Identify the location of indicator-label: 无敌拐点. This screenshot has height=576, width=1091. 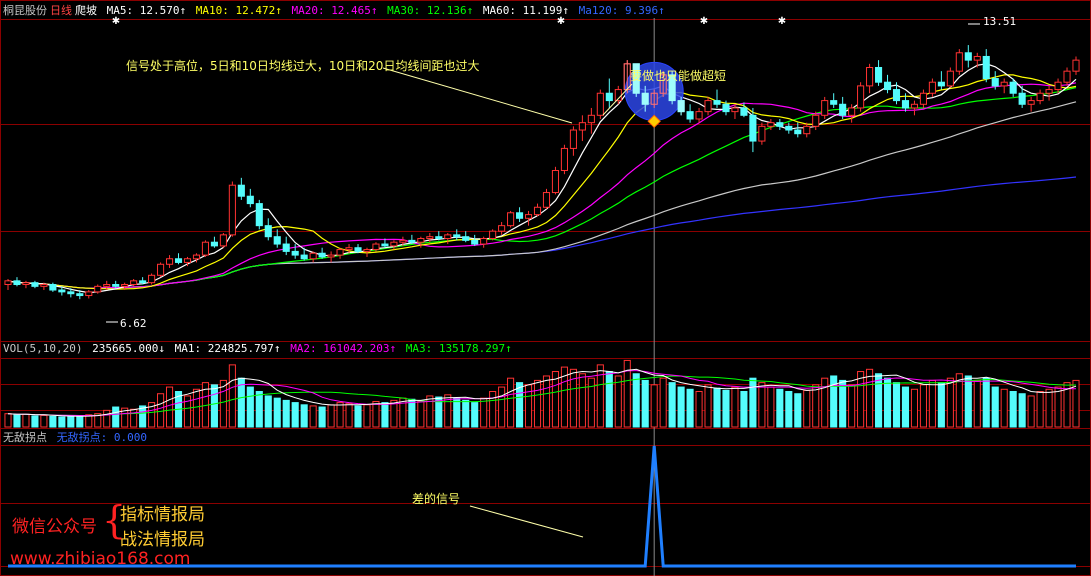
(25, 437).